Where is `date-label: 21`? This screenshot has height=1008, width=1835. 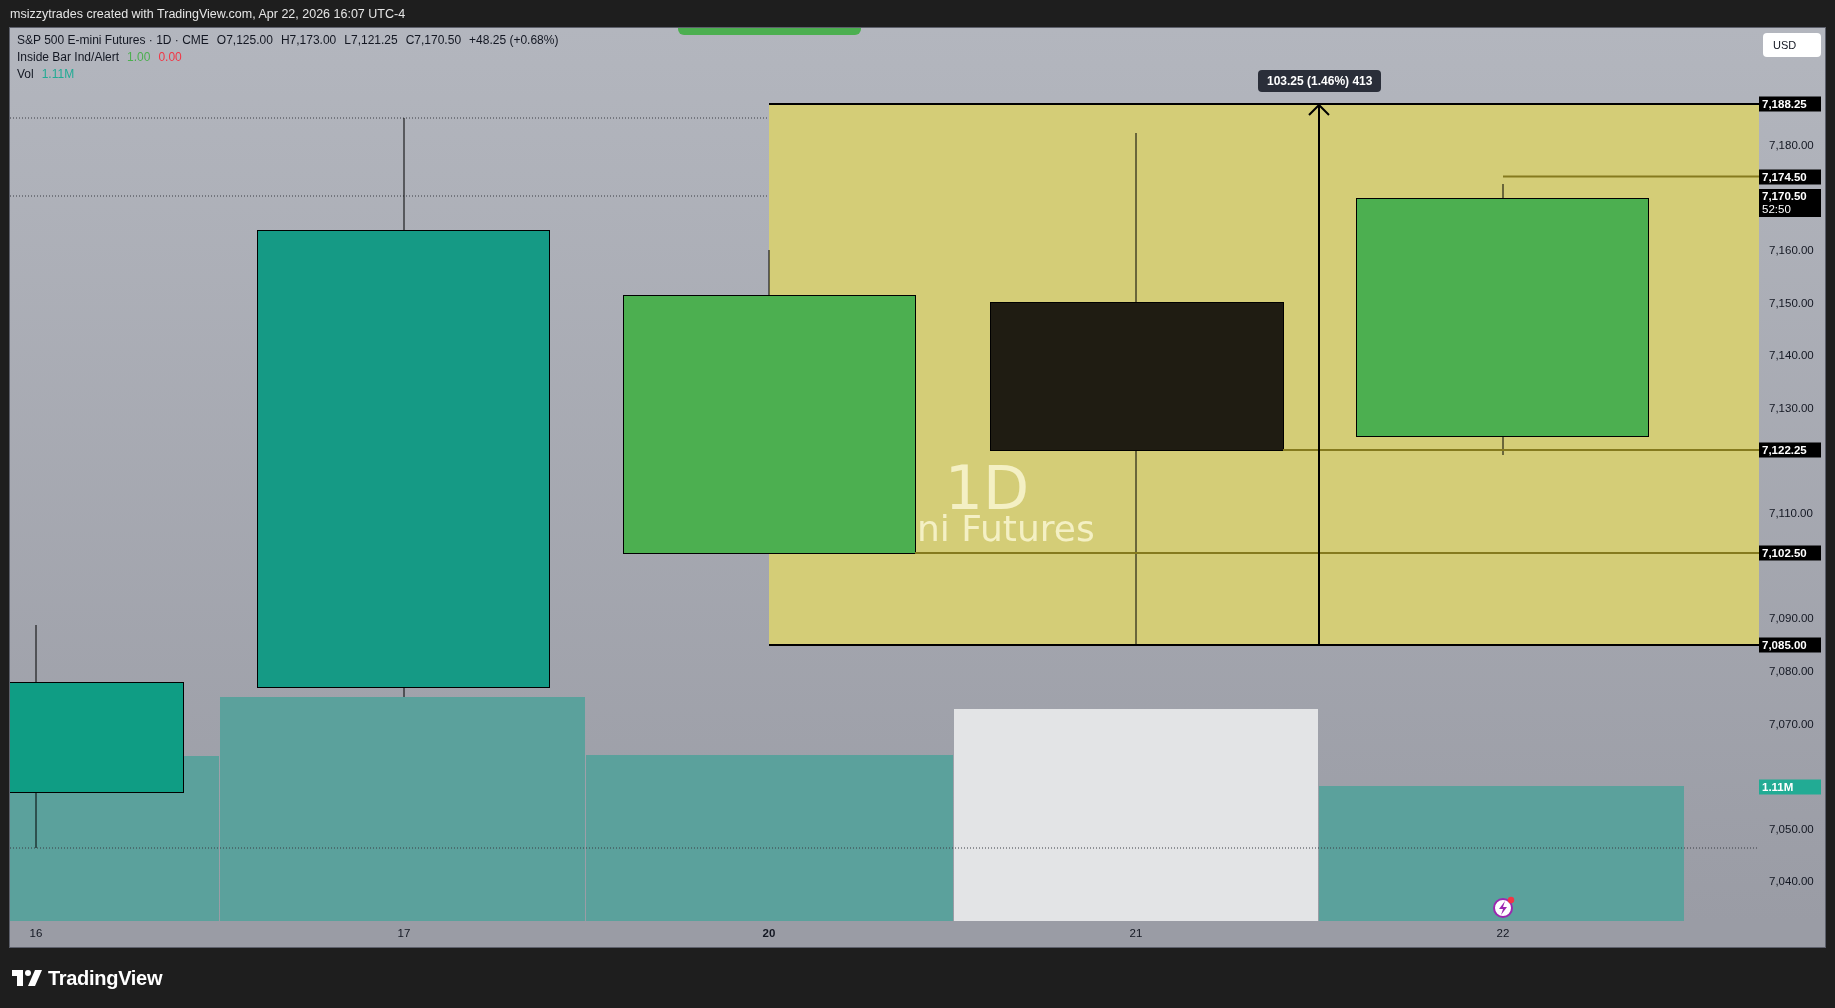
date-label: 21 is located at coordinates (1136, 933).